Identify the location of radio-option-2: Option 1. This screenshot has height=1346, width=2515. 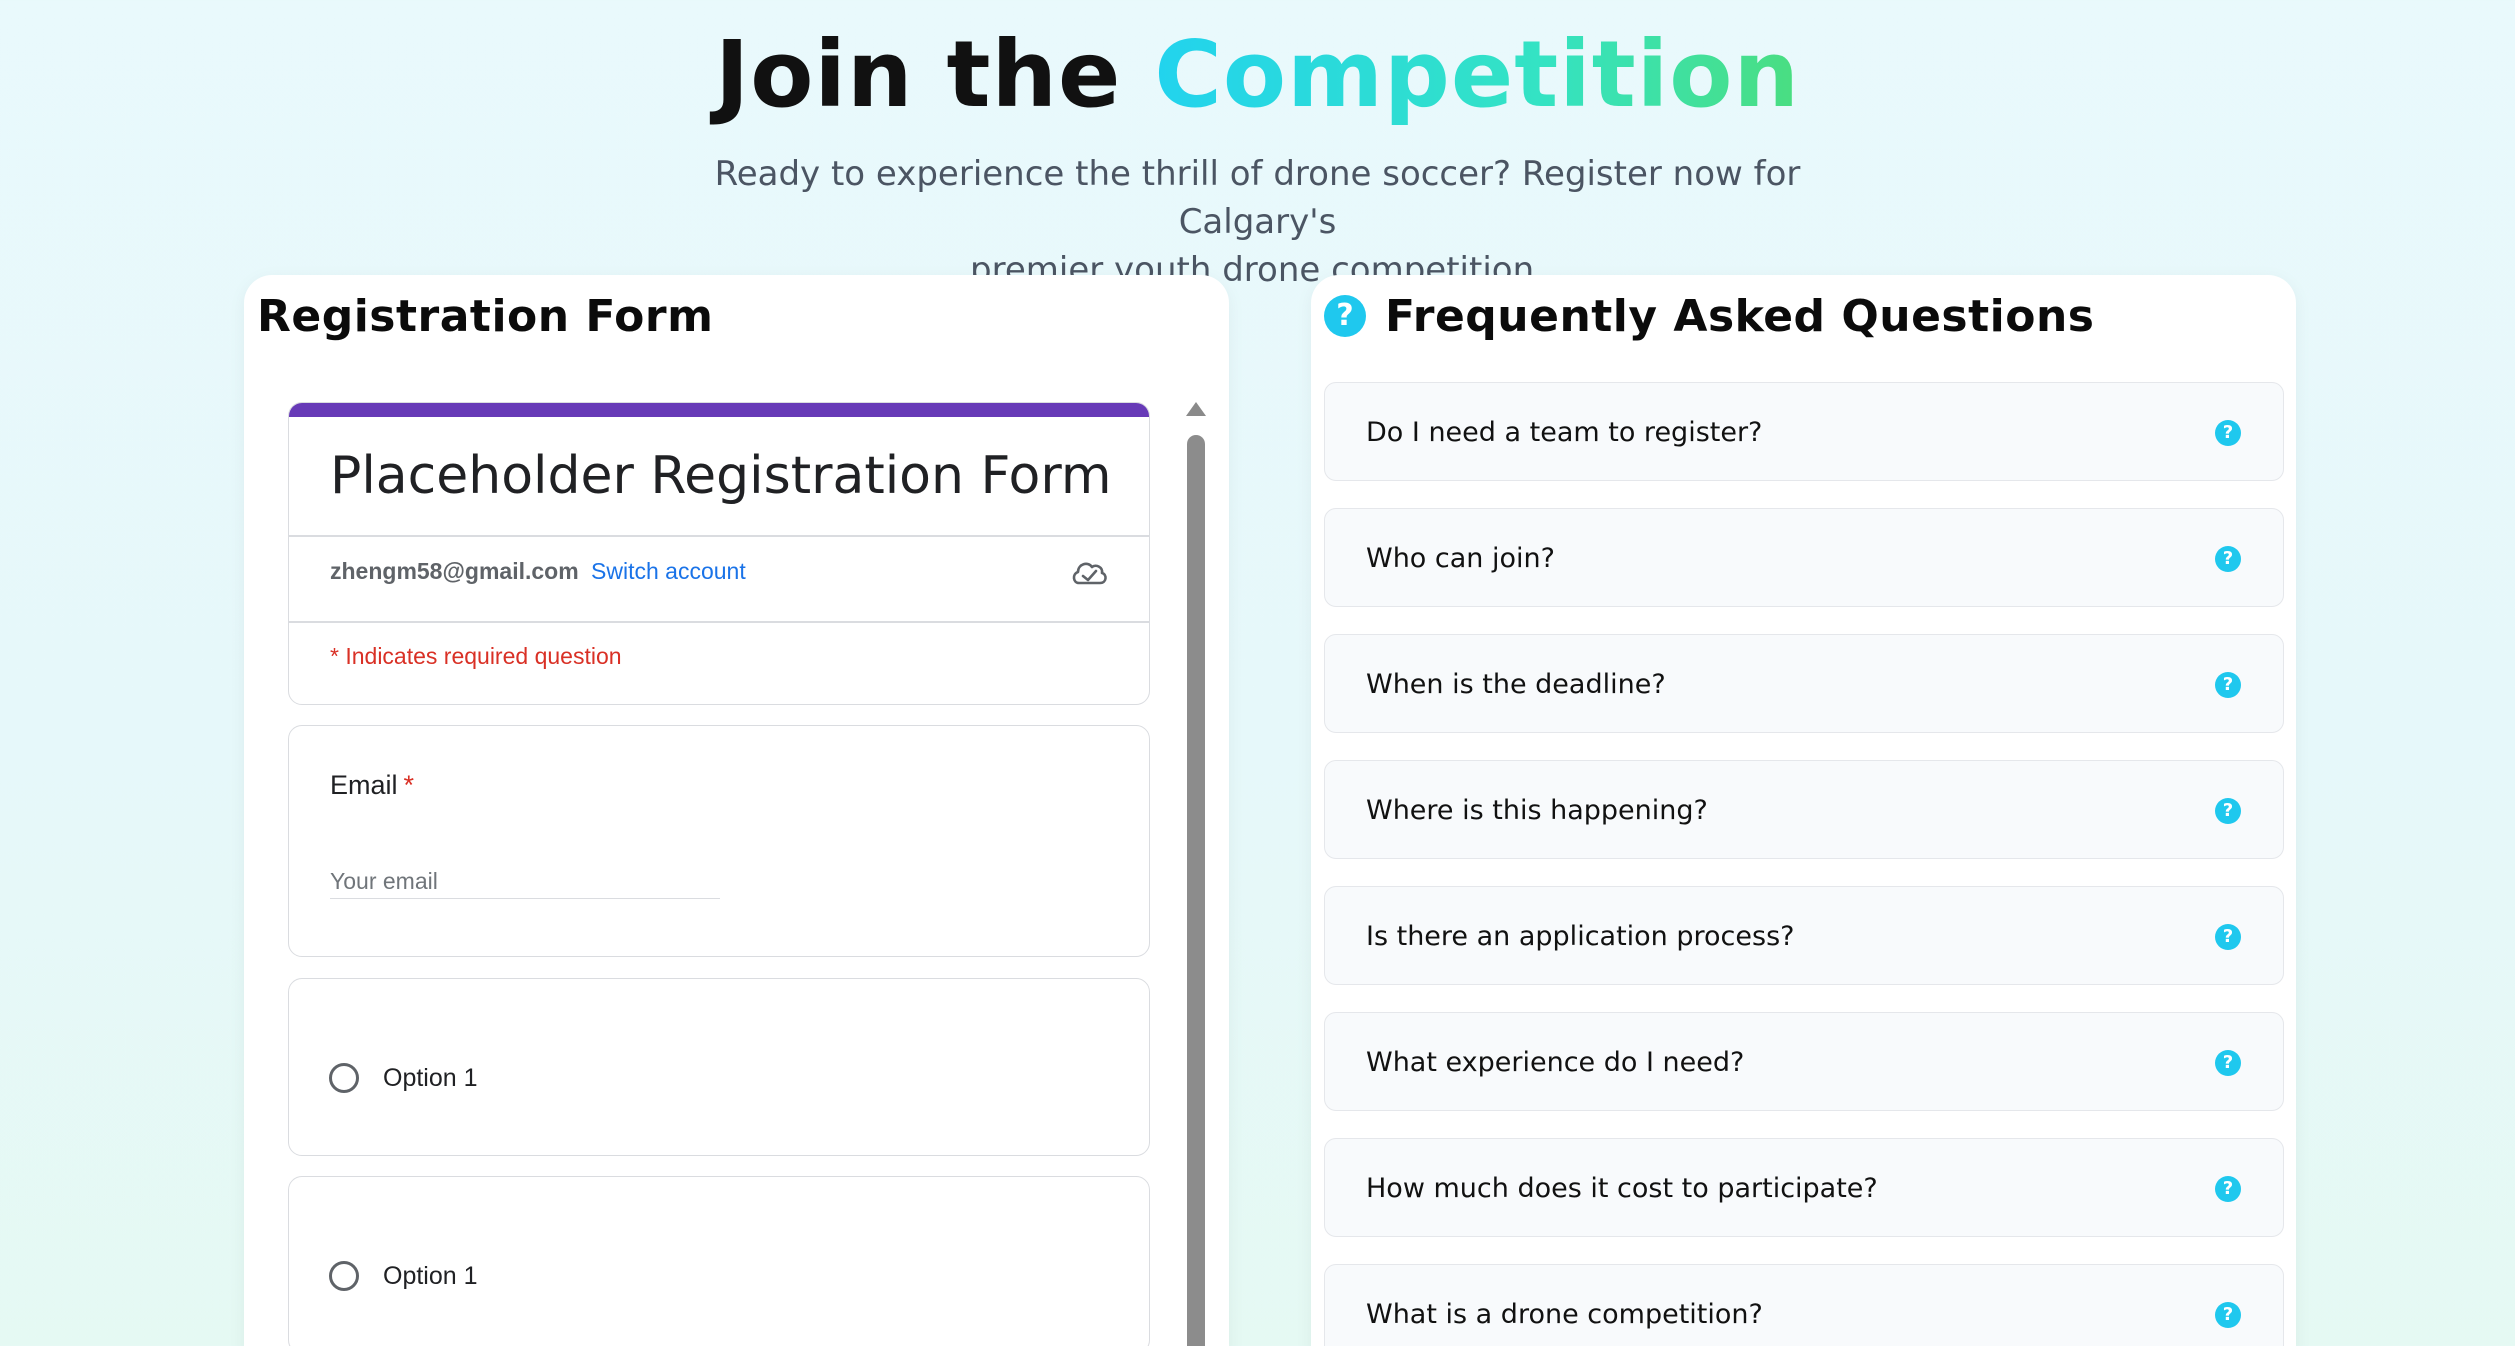
(403, 1276).